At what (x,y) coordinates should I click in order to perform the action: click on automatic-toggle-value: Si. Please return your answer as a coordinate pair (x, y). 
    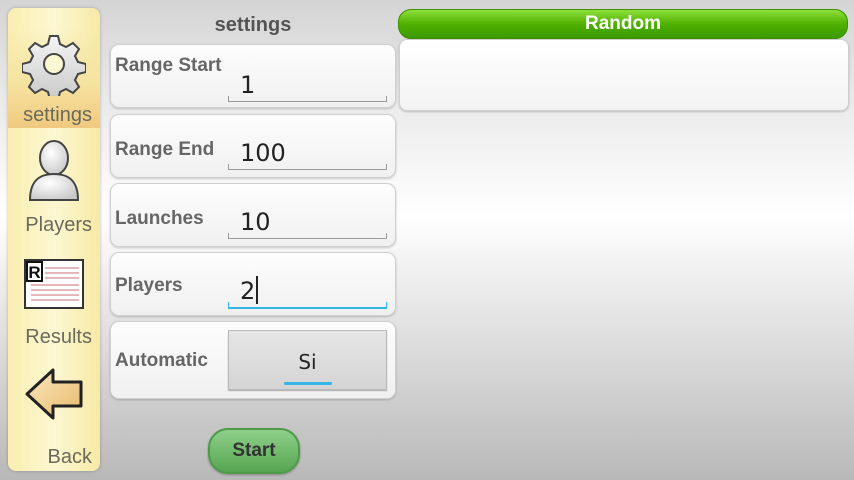
    Looking at the image, I should click on (307, 362).